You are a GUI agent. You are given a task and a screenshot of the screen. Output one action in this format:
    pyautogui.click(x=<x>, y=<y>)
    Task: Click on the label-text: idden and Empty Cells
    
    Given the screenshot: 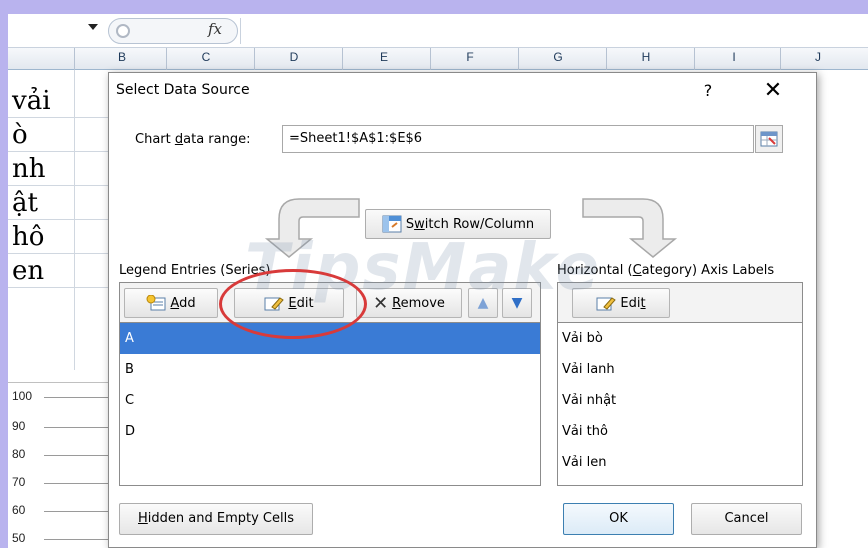 What is the action you would take?
    pyautogui.click(x=220, y=518)
    